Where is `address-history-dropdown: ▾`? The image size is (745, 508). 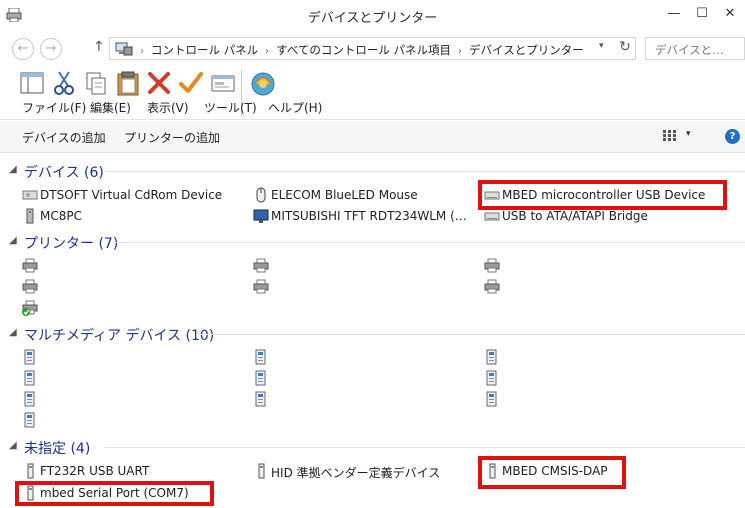 address-history-dropdown: ▾ is located at coordinates (601, 46).